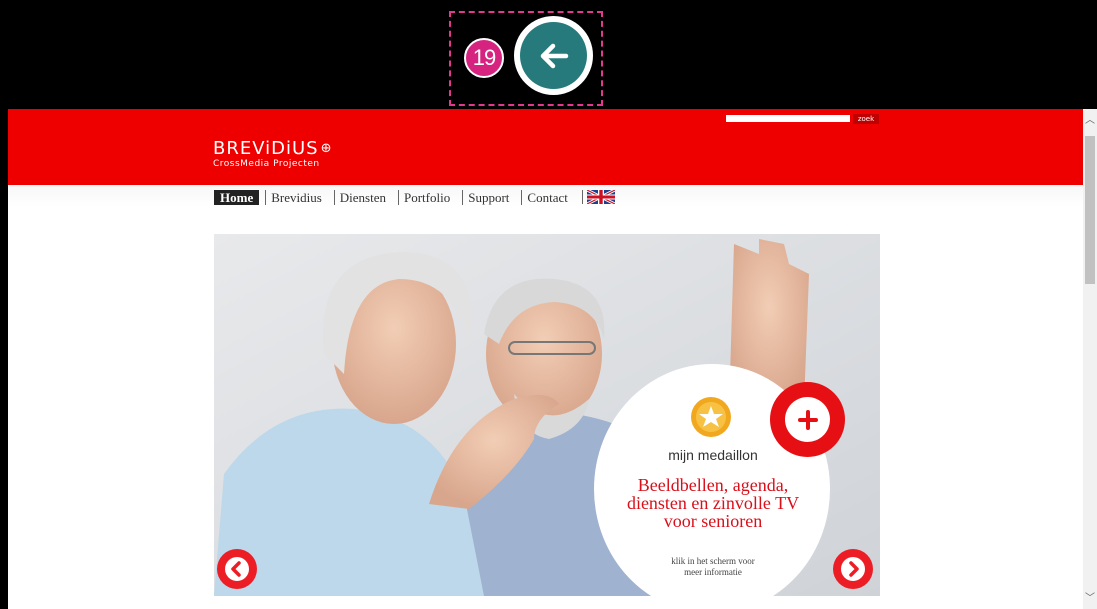  I want to click on slider-next-button, so click(853, 569).